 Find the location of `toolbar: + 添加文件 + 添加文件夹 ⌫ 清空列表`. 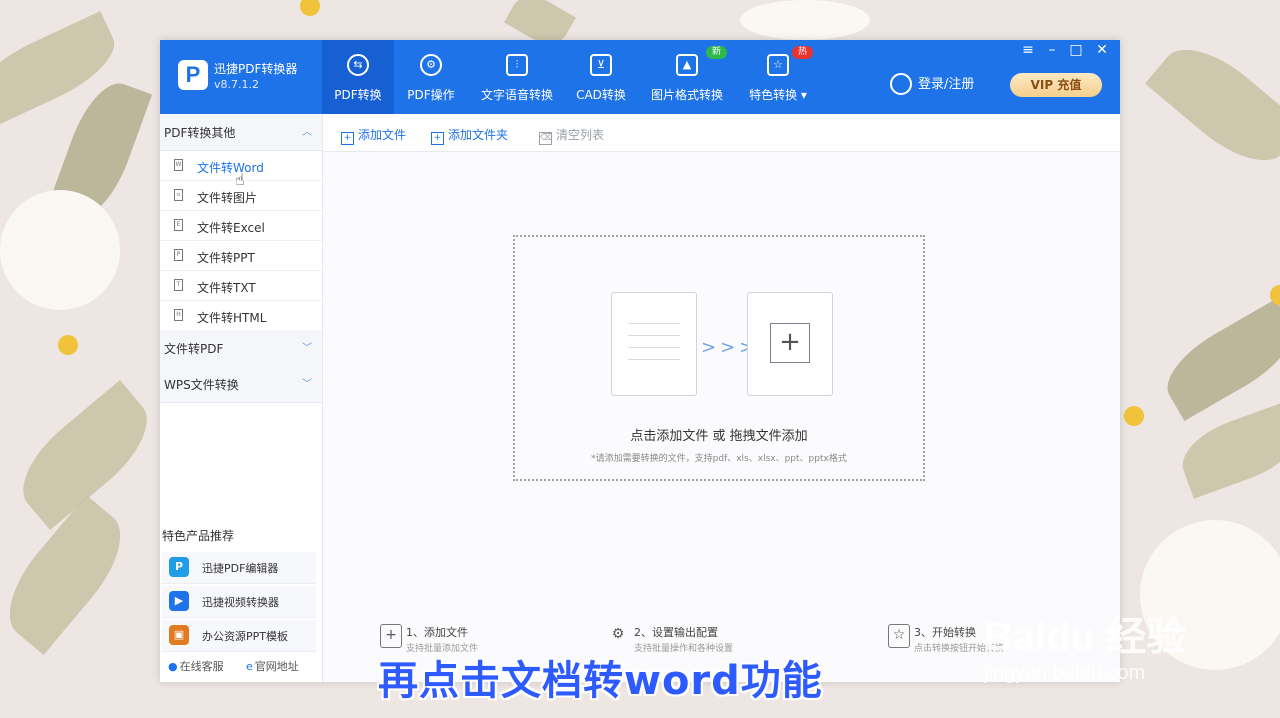

toolbar: + 添加文件 + 添加文件夹 ⌫ 清空列表 is located at coordinates (721, 133).